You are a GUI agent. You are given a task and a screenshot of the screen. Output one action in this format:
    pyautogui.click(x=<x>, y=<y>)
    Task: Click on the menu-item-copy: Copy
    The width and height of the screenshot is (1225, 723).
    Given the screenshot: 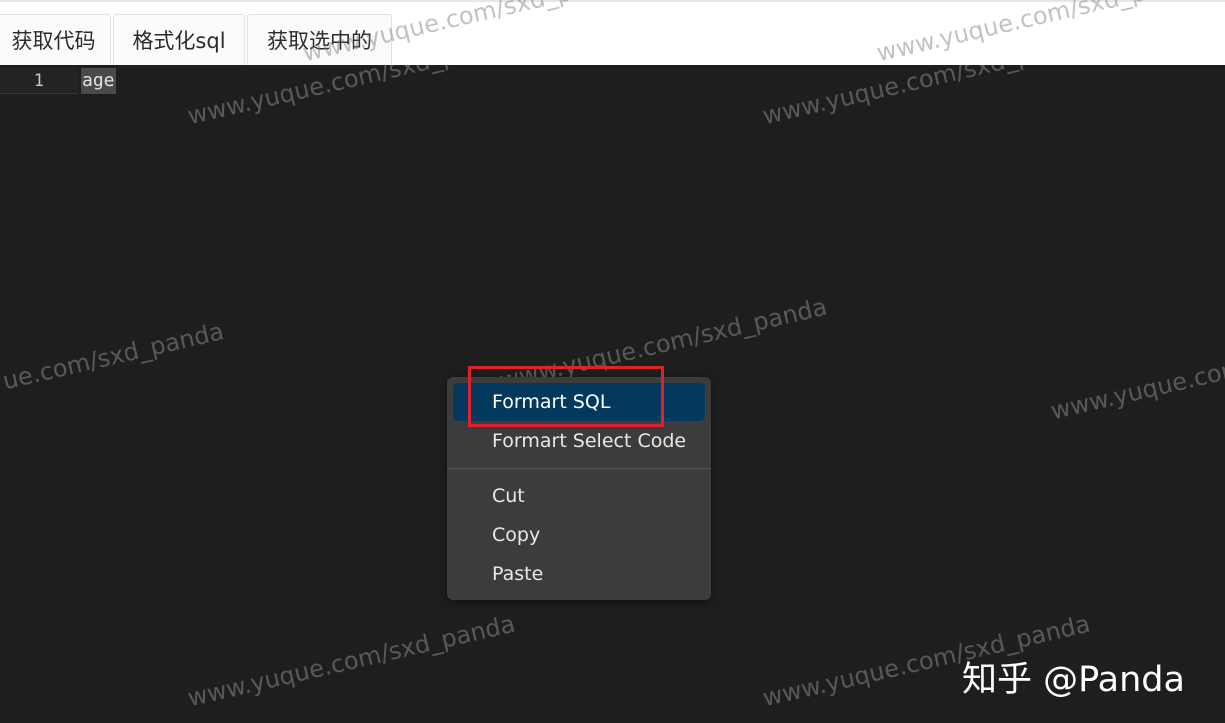 What is the action you would take?
    pyautogui.click(x=579, y=535)
    